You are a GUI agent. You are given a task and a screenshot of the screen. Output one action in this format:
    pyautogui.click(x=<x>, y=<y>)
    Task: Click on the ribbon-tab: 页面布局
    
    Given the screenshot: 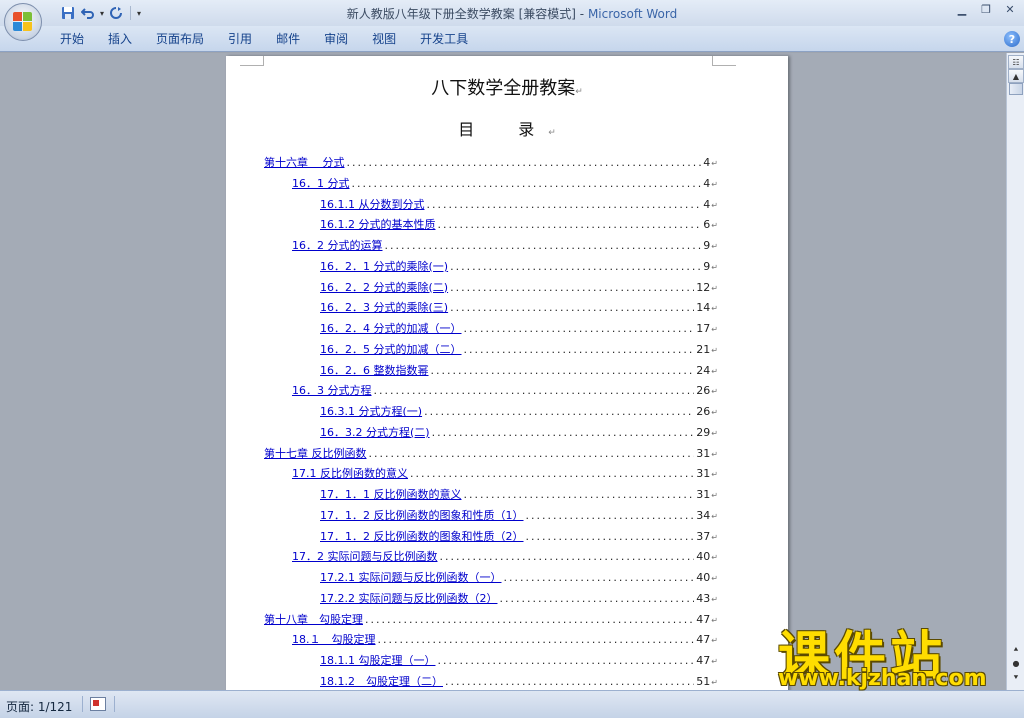 What is the action you would take?
    pyautogui.click(x=180, y=39)
    